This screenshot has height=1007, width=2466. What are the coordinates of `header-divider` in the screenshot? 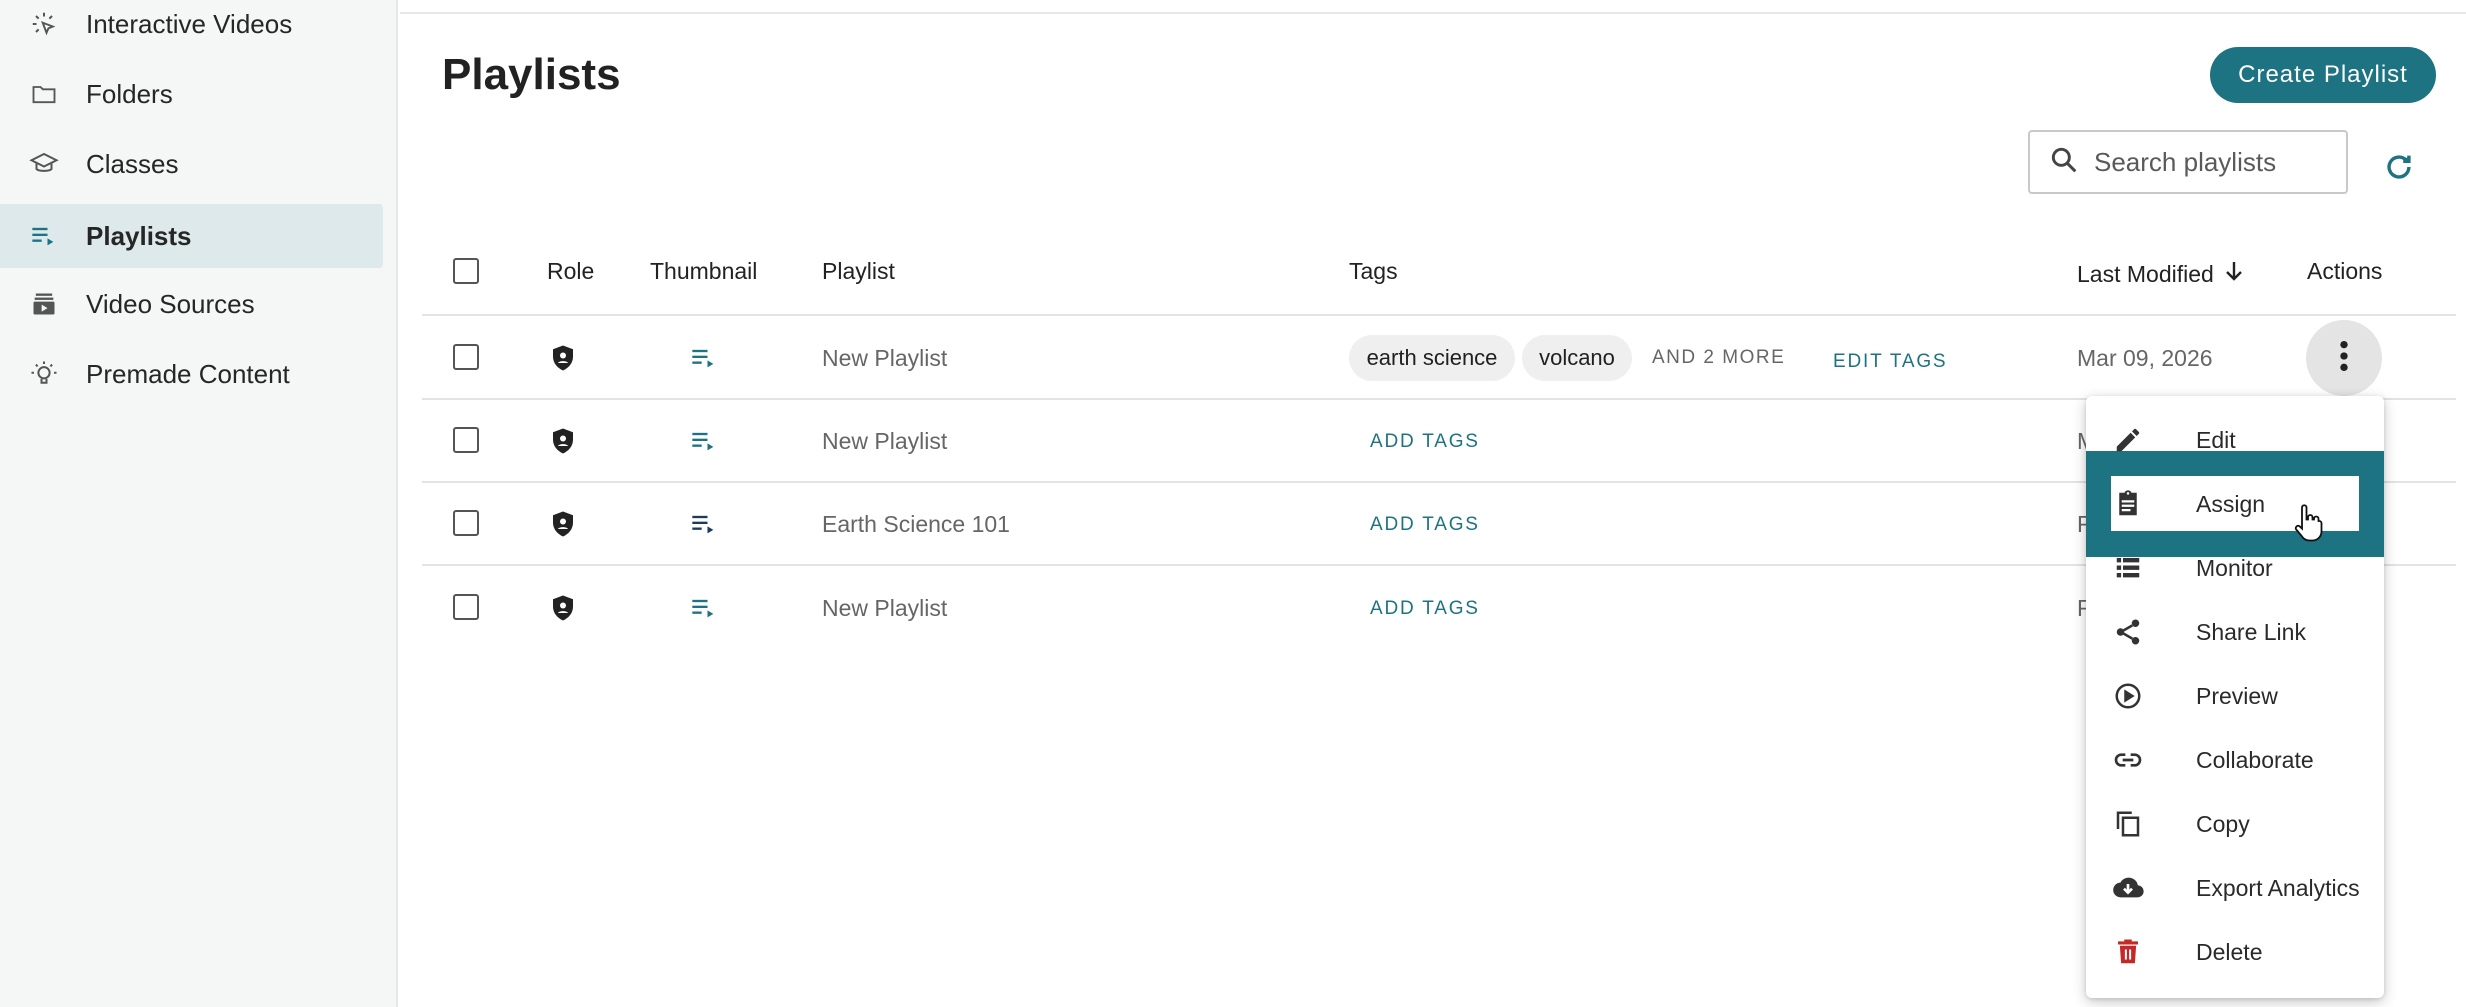 It's located at (1439, 315).